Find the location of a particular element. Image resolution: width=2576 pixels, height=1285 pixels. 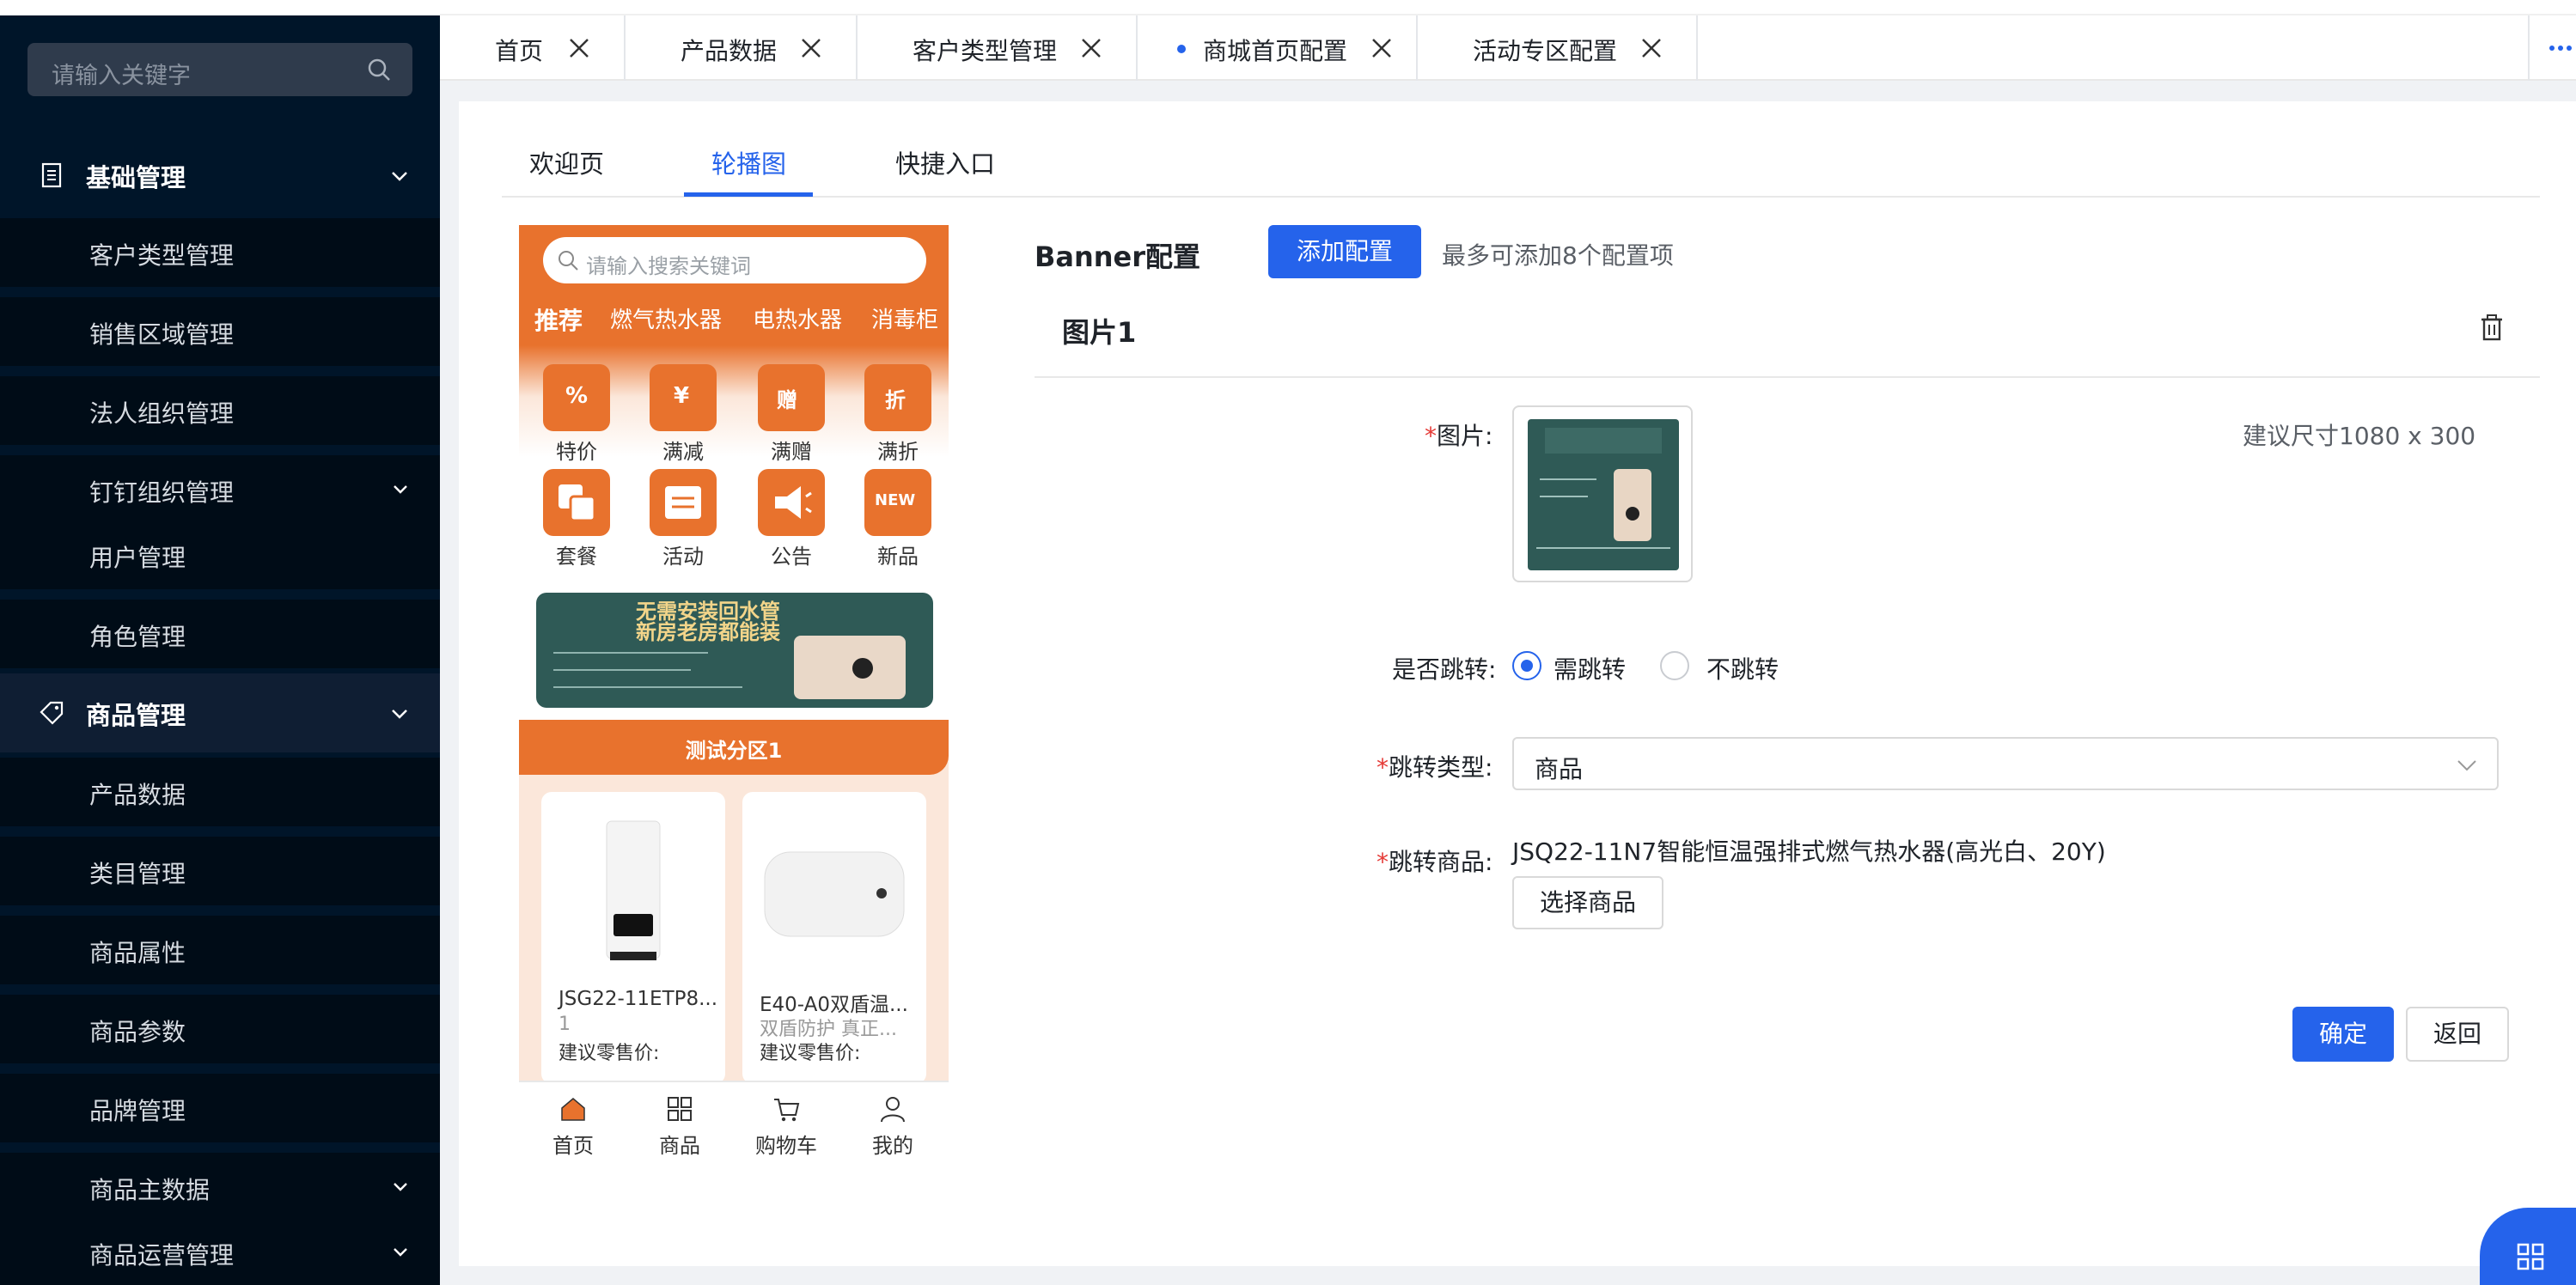

sidebar-item-attributes: 商品属性 is located at coordinates (220, 950).